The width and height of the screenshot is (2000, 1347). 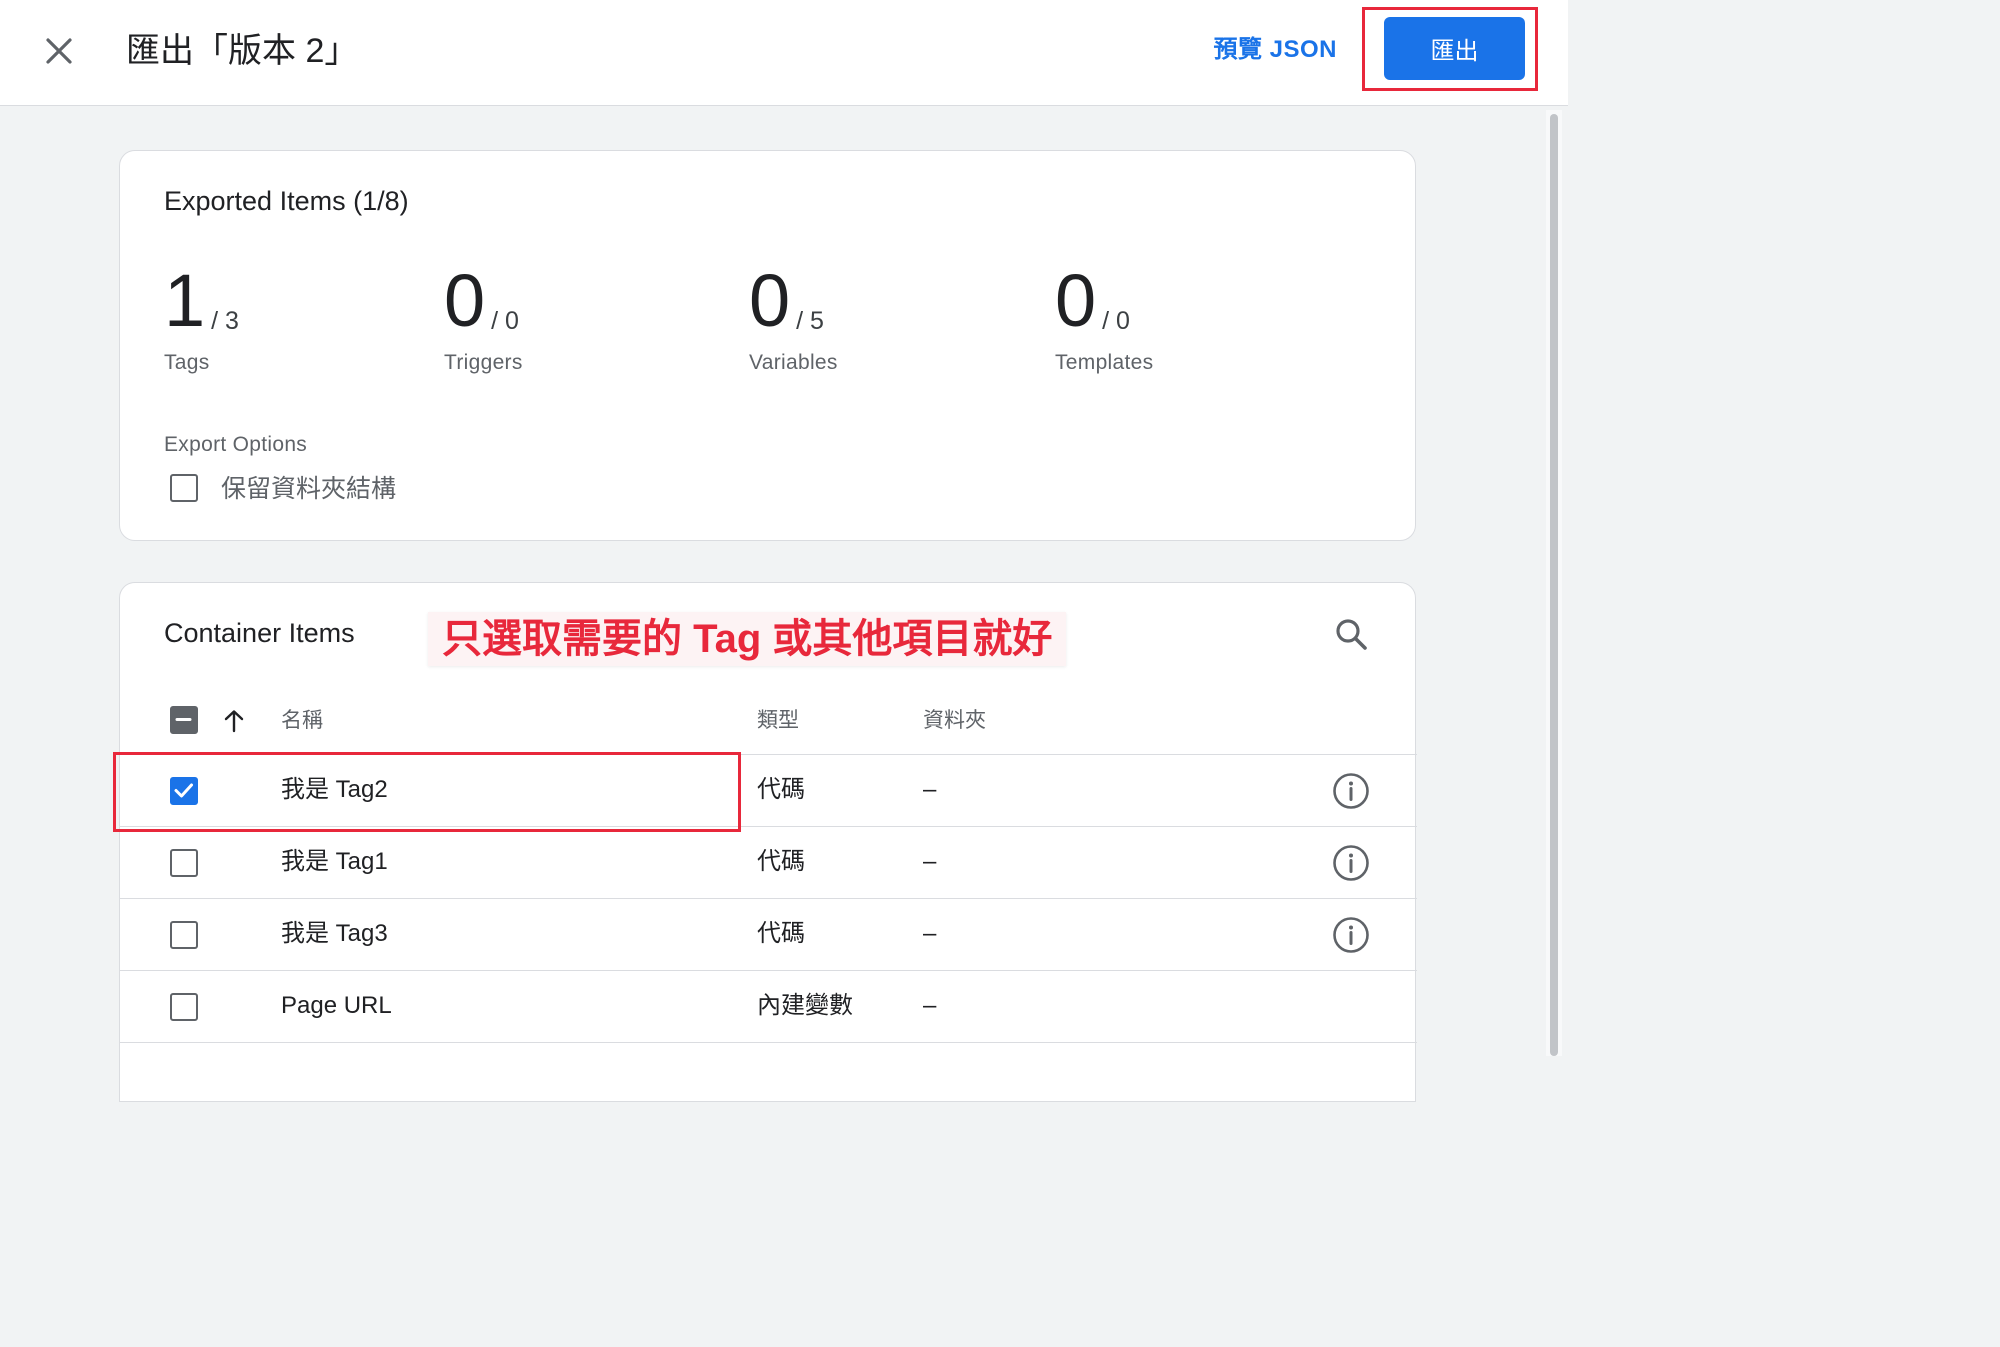 I want to click on exported-items-title: Exported Items (1/8), so click(x=286, y=201).